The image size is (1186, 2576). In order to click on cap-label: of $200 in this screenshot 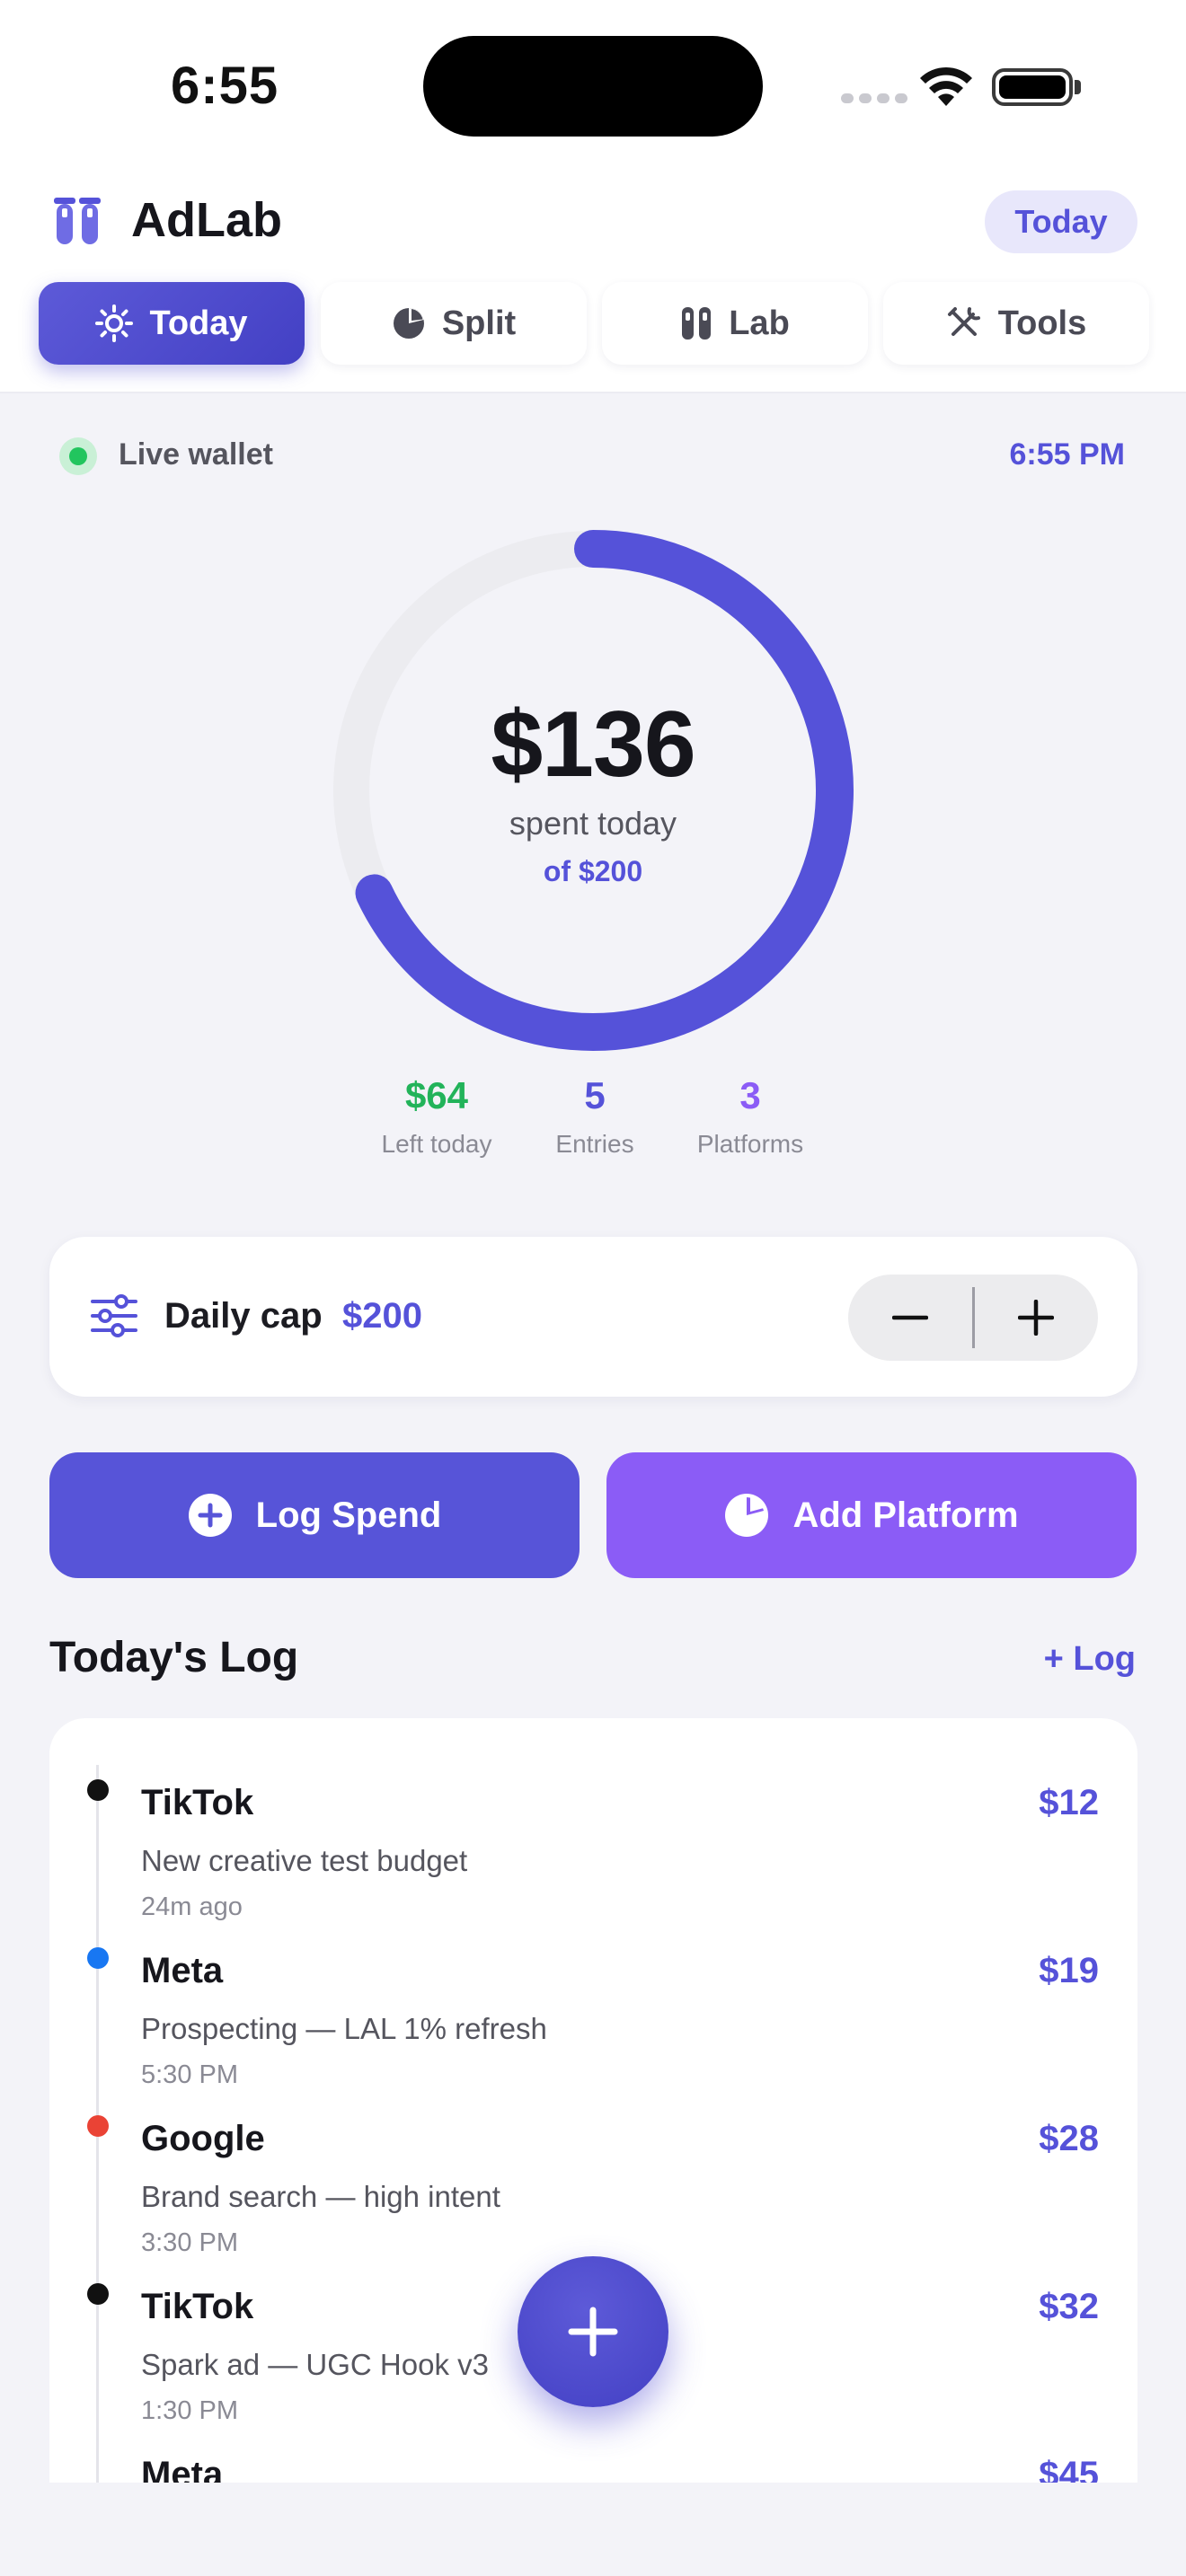, I will do `click(593, 871)`.